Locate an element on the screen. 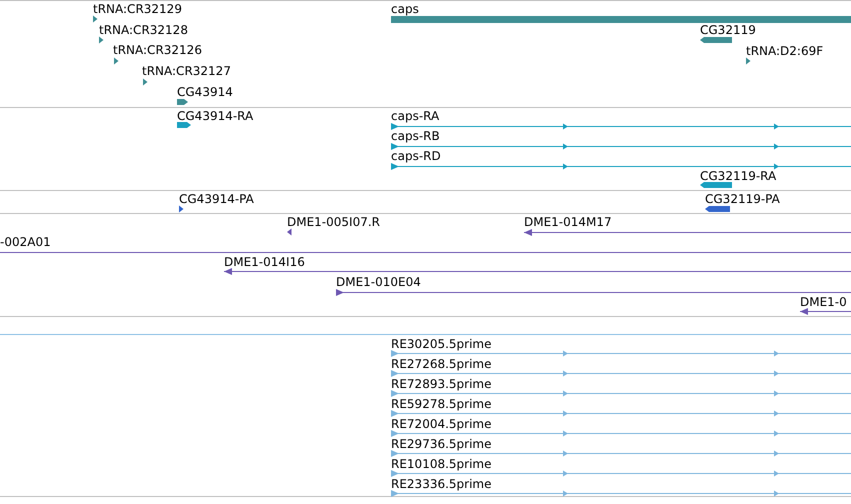 The height and width of the screenshot is (504, 851). feature-label: CG43914-RA is located at coordinates (215, 116).